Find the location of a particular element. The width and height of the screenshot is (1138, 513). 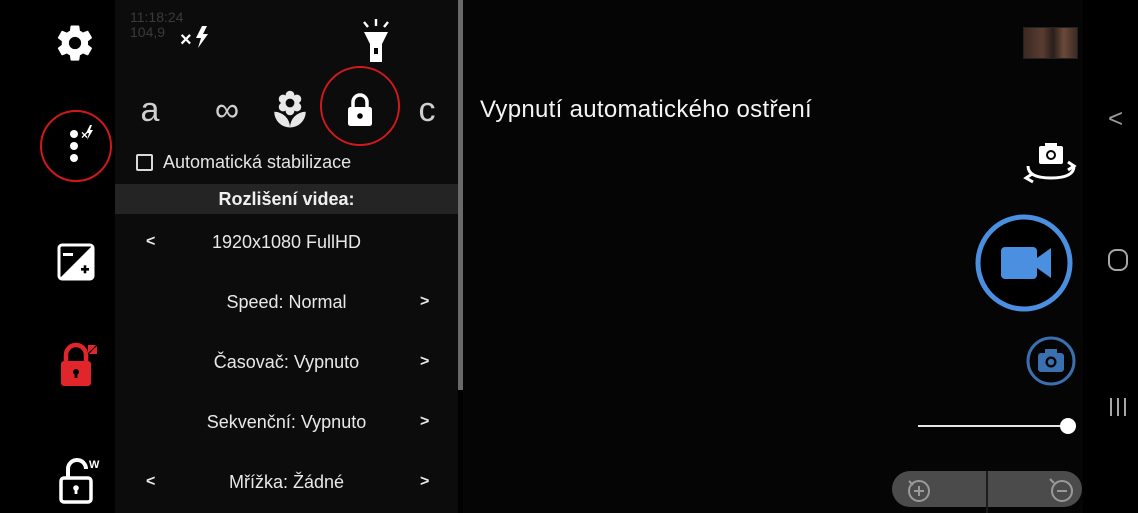

zoom-out-button is located at coordinates (1062, 493).